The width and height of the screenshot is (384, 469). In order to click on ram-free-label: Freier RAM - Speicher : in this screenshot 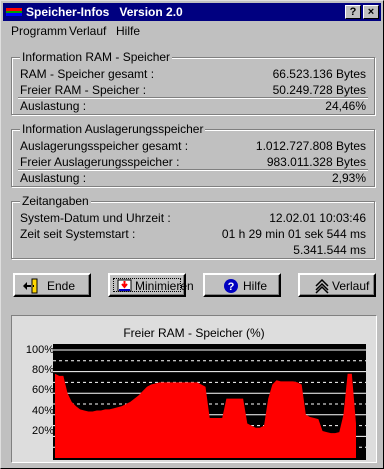, I will do `click(83, 90)`.